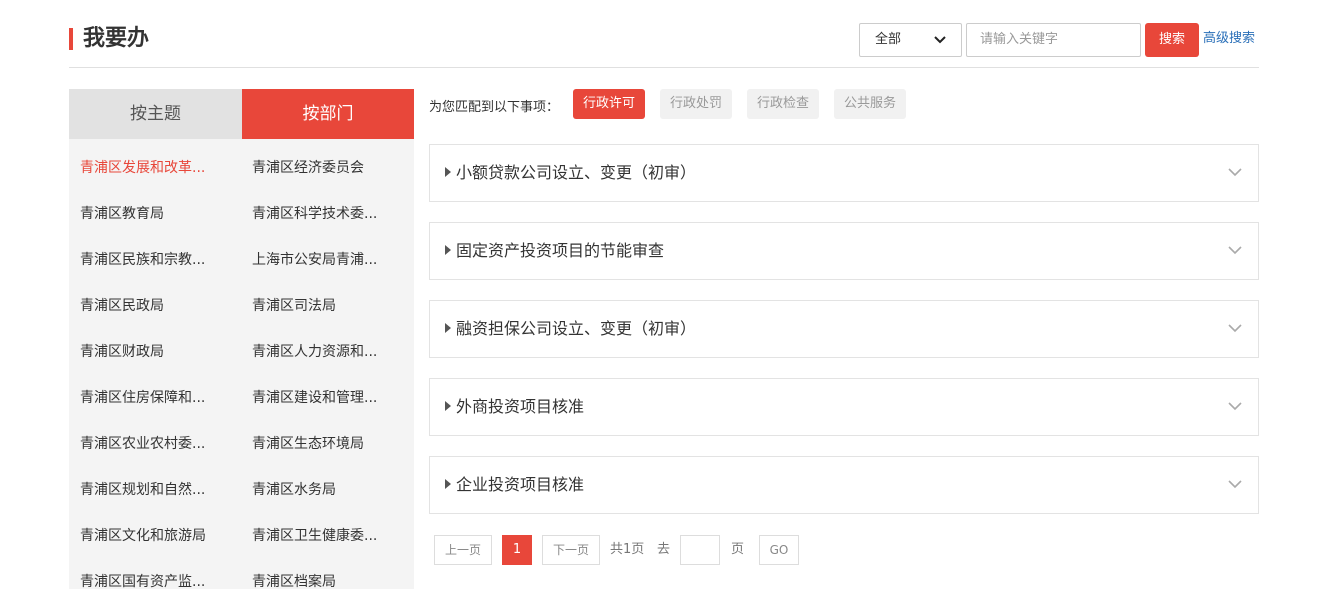 This screenshot has width=1340, height=589. Describe the element at coordinates (576, 172) in the screenshot. I see `service-item-title: 小额贷款公司设立、变更（初审）` at that location.